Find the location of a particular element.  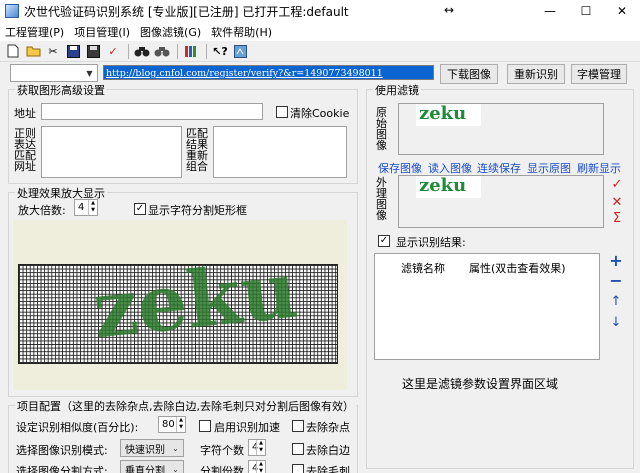

processed-image-box: zeku is located at coordinates (501, 201).